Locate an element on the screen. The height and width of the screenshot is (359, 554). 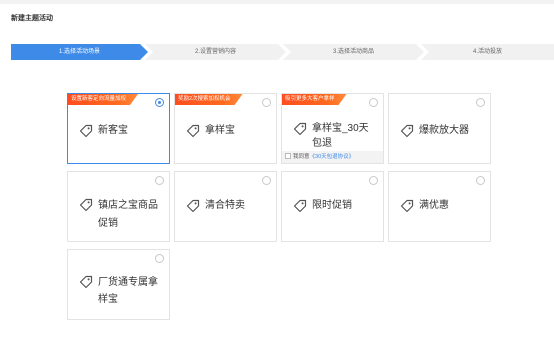
agreement-checkbox is located at coordinates (288, 156).